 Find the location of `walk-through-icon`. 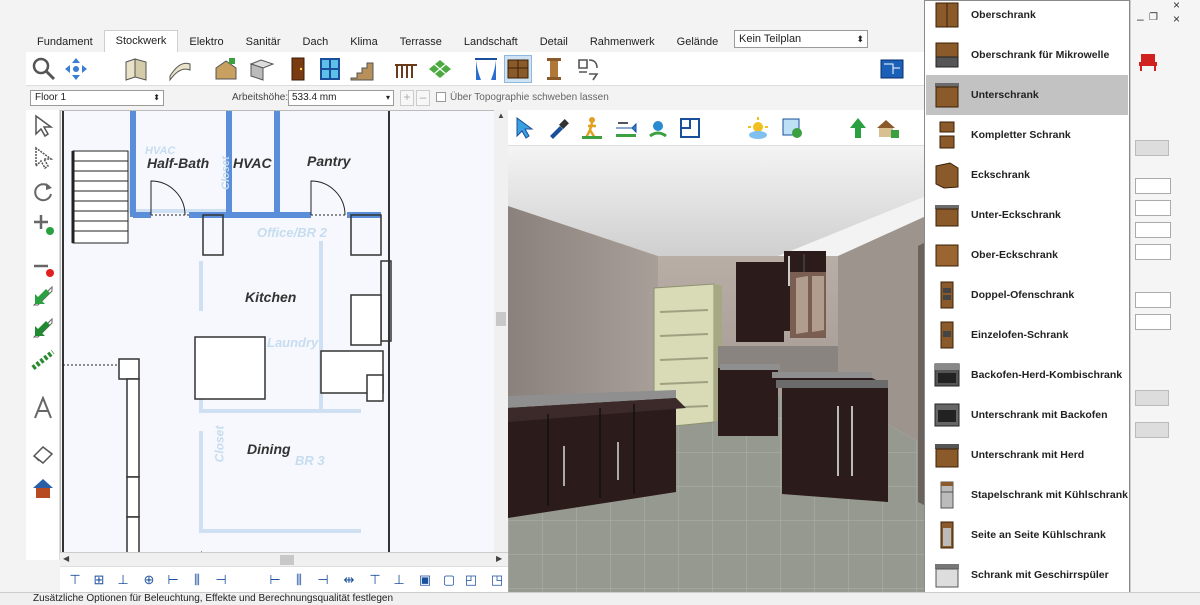

walk-through-icon is located at coordinates (592, 128).